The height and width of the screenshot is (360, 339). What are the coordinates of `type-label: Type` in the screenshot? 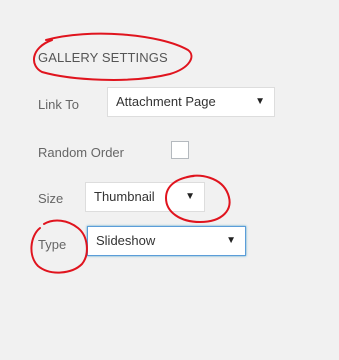 It's located at (52, 244).